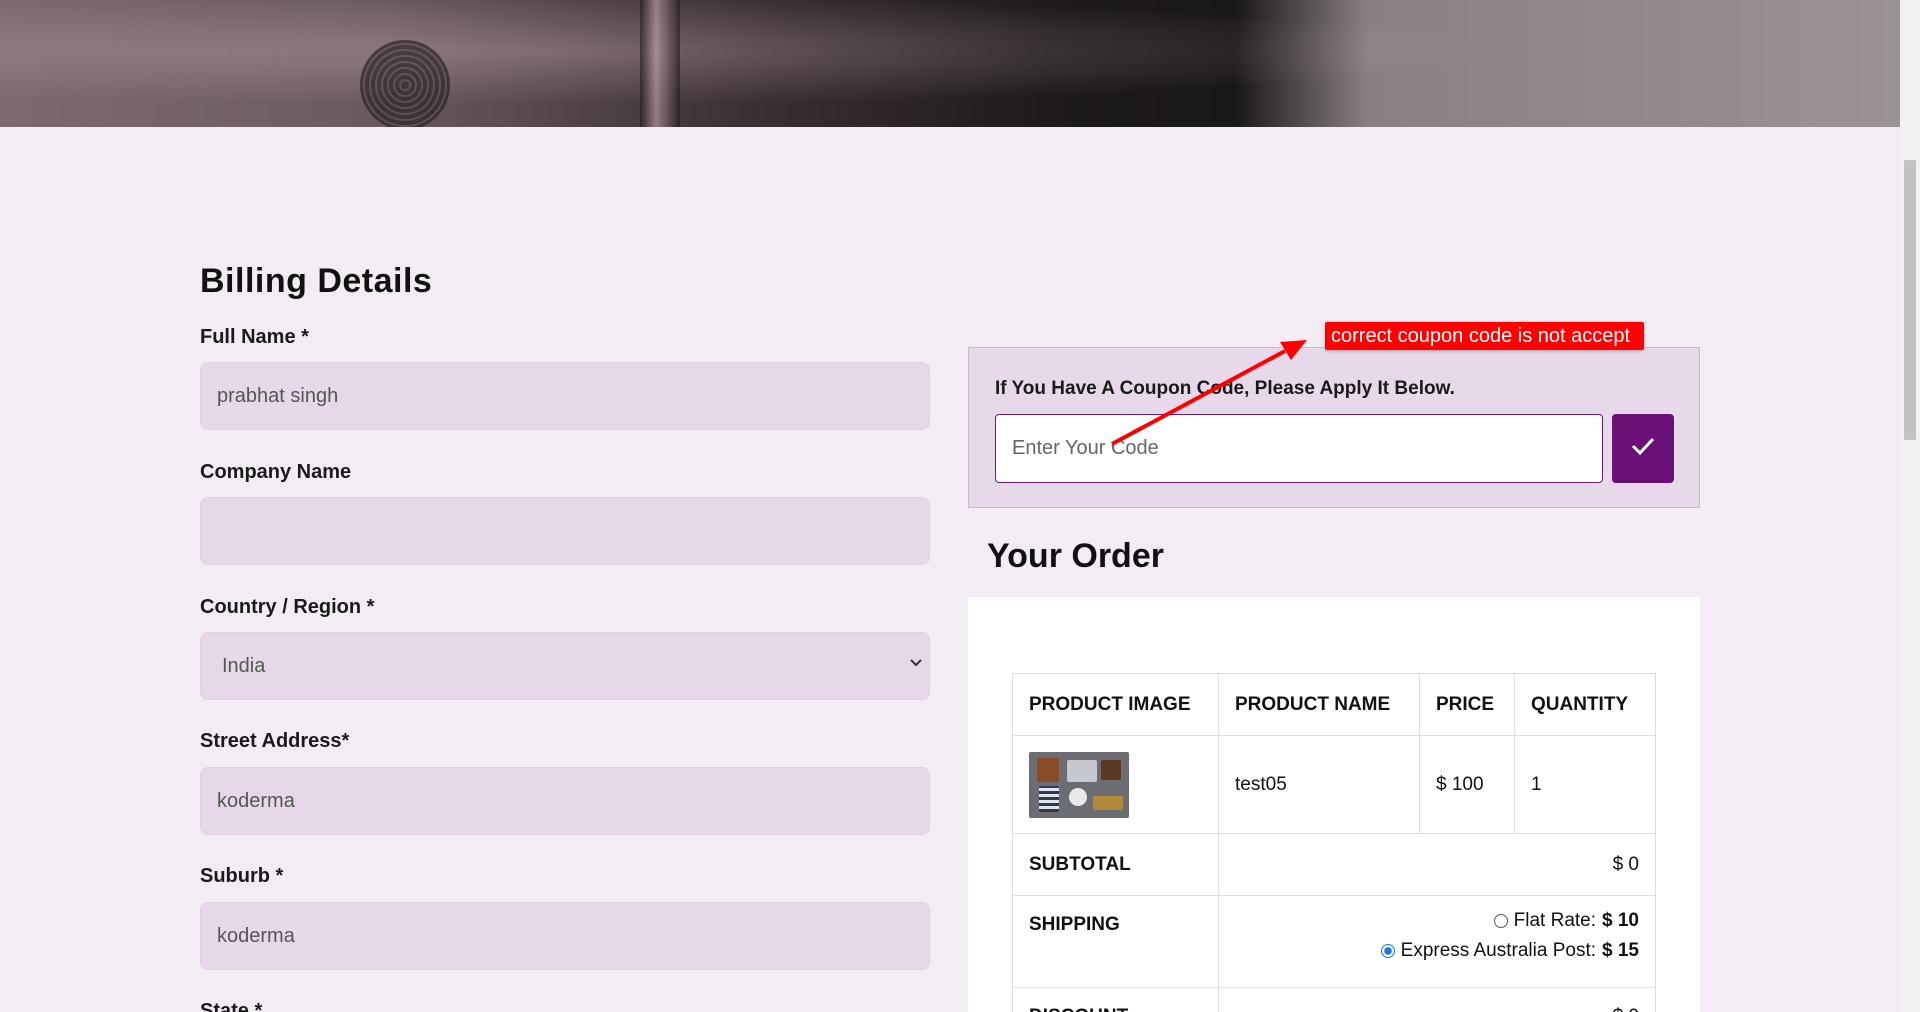 The image size is (1920, 1012). What do you see at coordinates (244, 665) in the screenshot?
I see `country-region-value: India` at bounding box center [244, 665].